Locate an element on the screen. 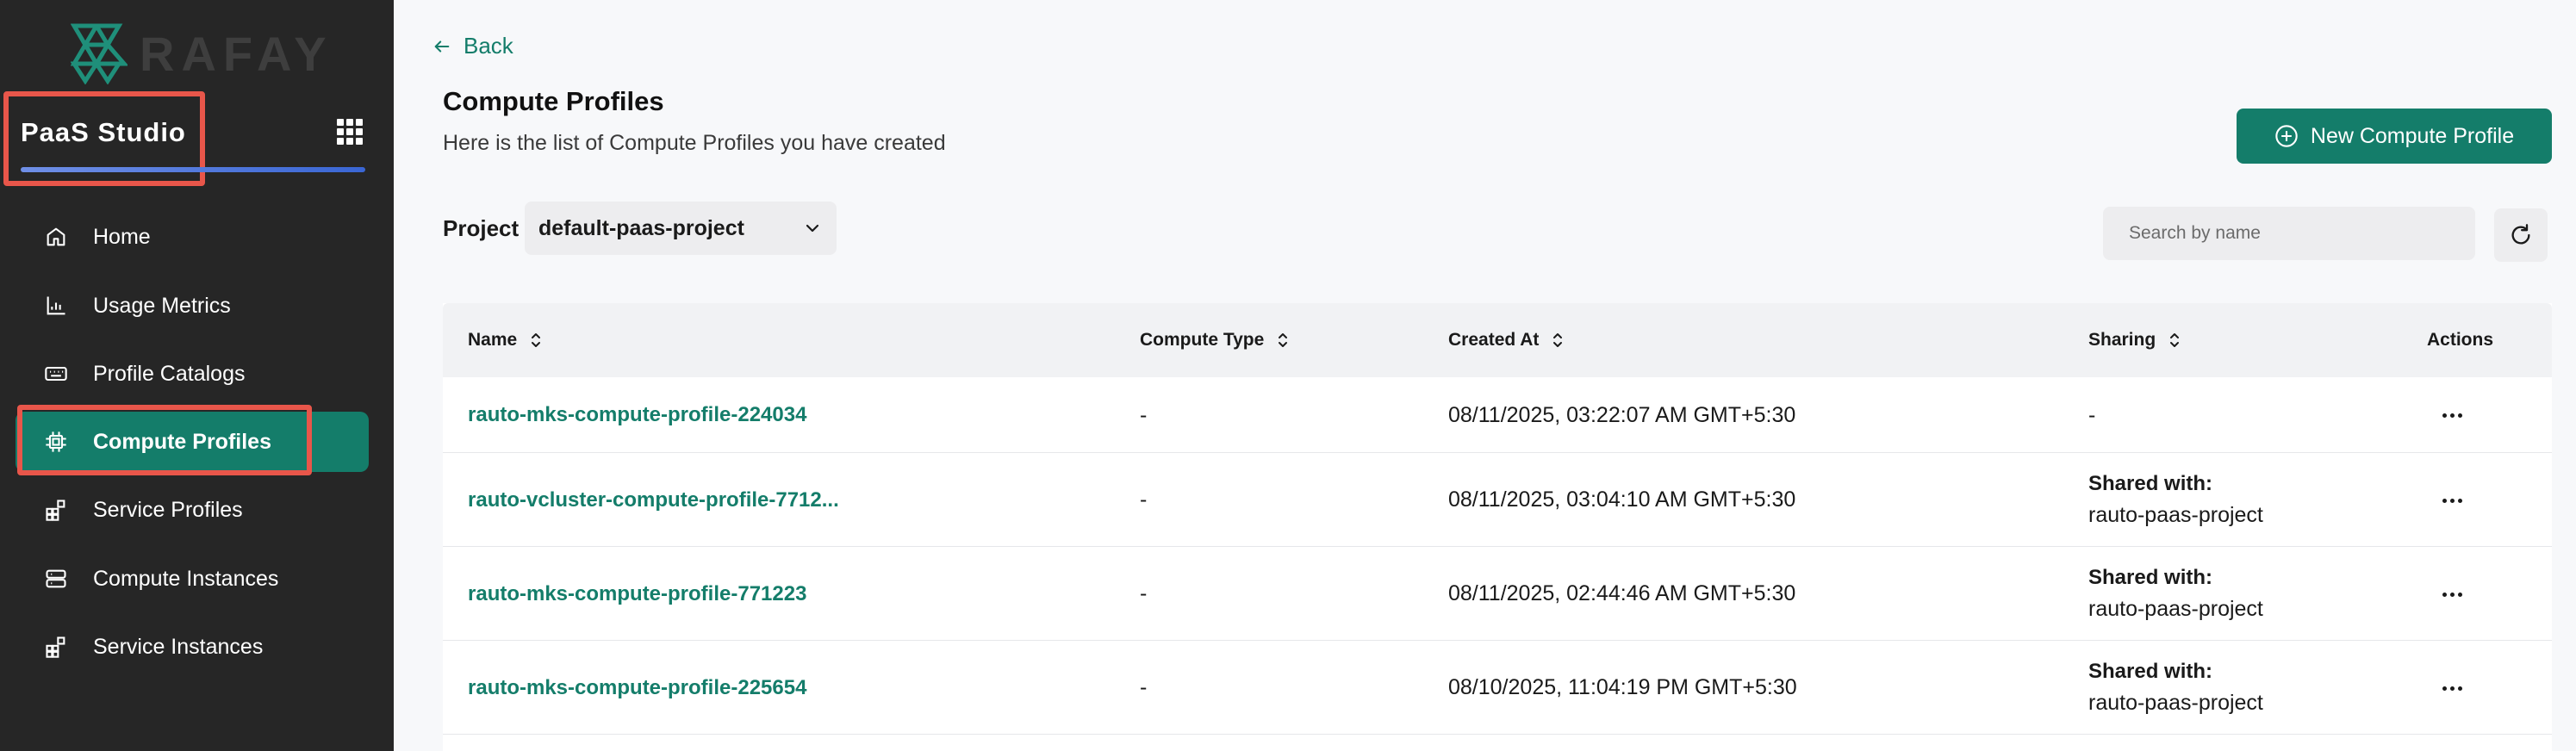 Image resolution: width=2576 pixels, height=751 pixels. brand-logo: RAFAY is located at coordinates (202, 53).